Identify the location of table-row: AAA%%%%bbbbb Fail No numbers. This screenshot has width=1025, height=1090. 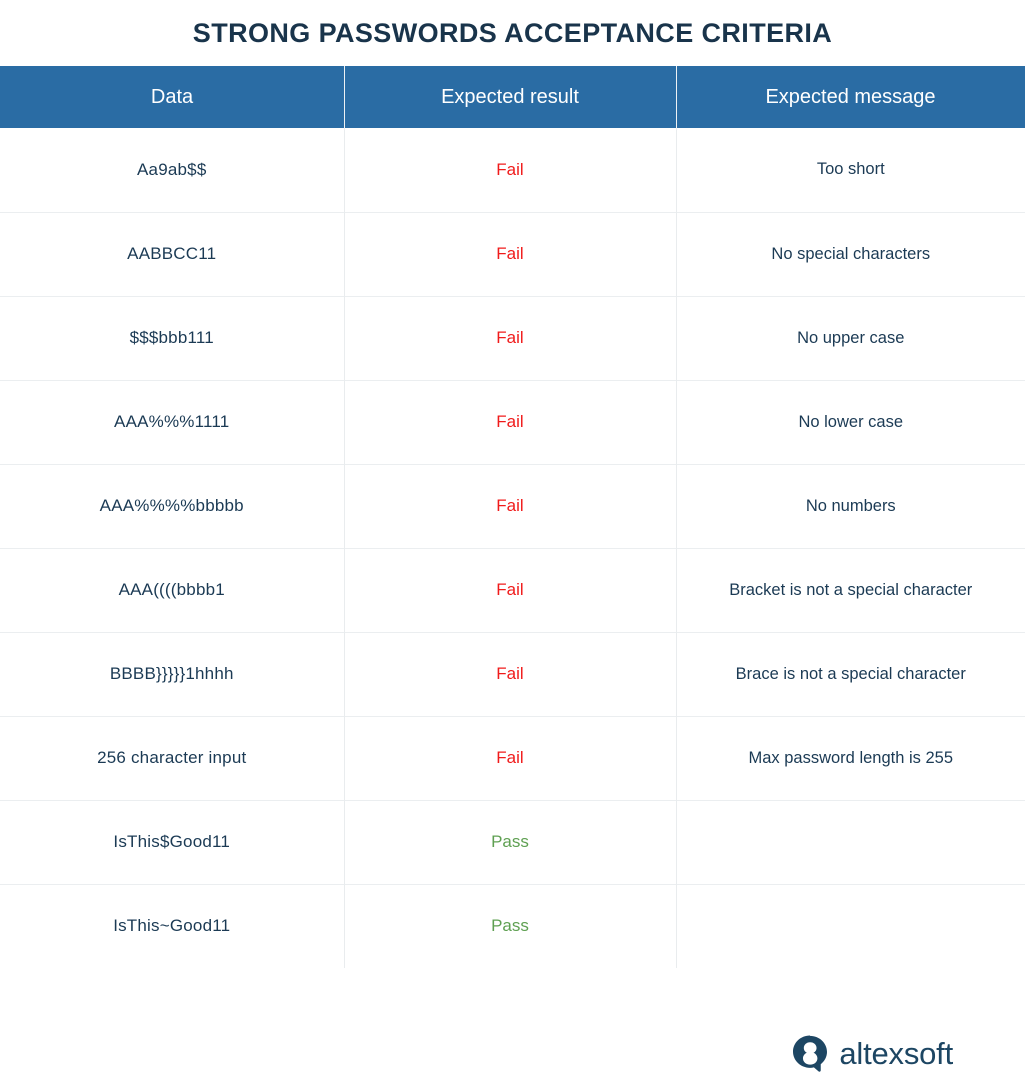
(512, 505).